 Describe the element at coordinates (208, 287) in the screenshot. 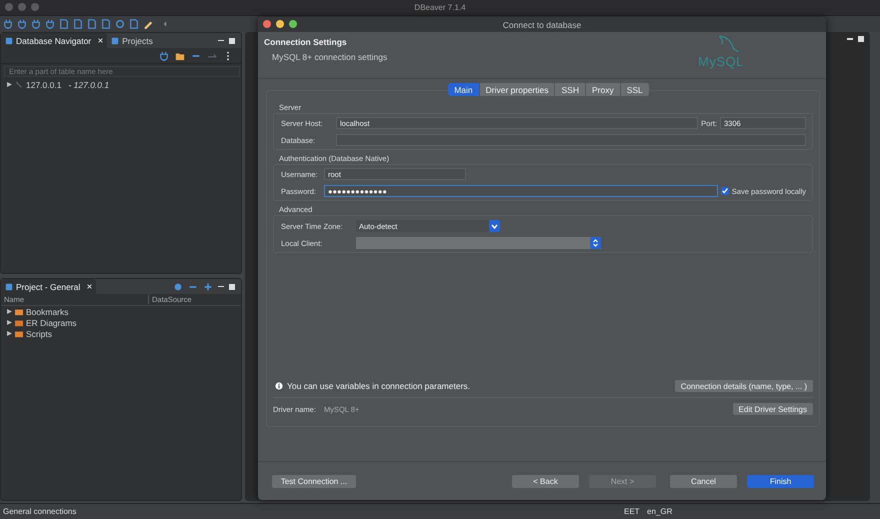

I see `plus-icon` at that location.